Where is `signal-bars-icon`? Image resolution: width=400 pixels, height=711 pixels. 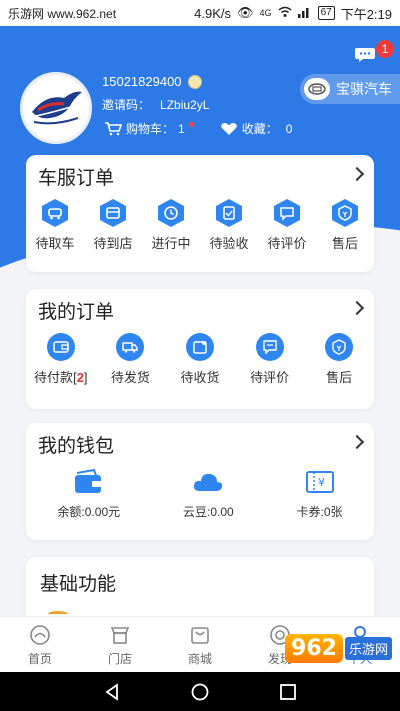
signal-bars-icon is located at coordinates (304, 13).